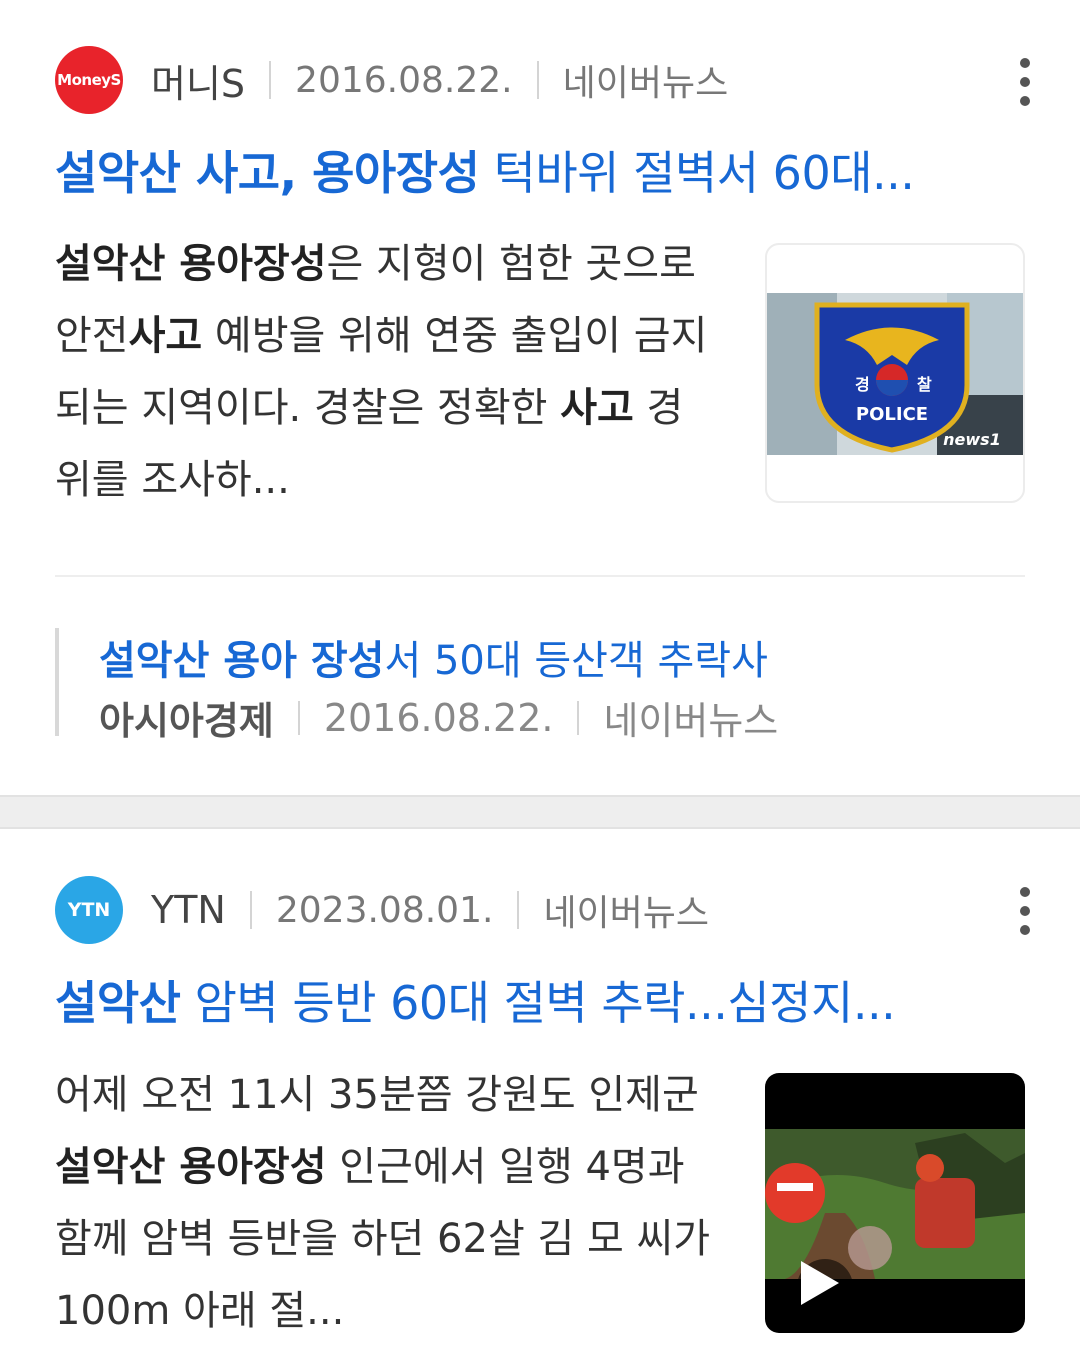 Image resolution: width=1080 pixels, height=1372 pixels. What do you see at coordinates (198, 80) in the screenshot?
I see `press-name: 머니S` at bounding box center [198, 80].